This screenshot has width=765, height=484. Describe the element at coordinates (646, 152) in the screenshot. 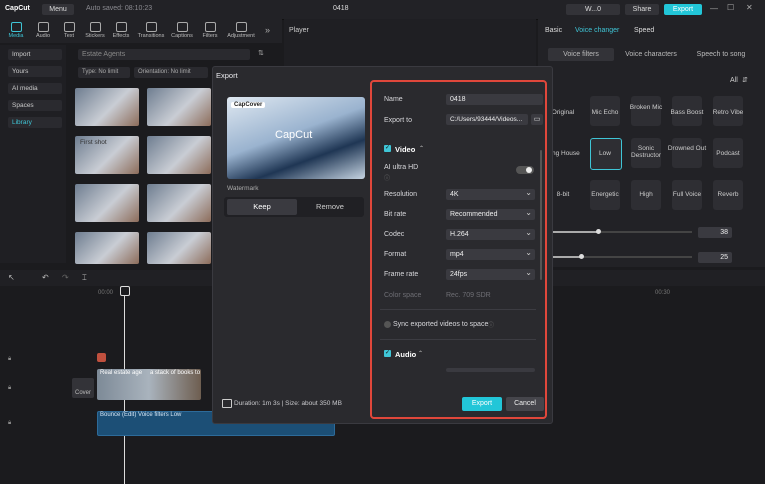

I see `voice-sonic-destructor: Sonic Destructor` at that location.